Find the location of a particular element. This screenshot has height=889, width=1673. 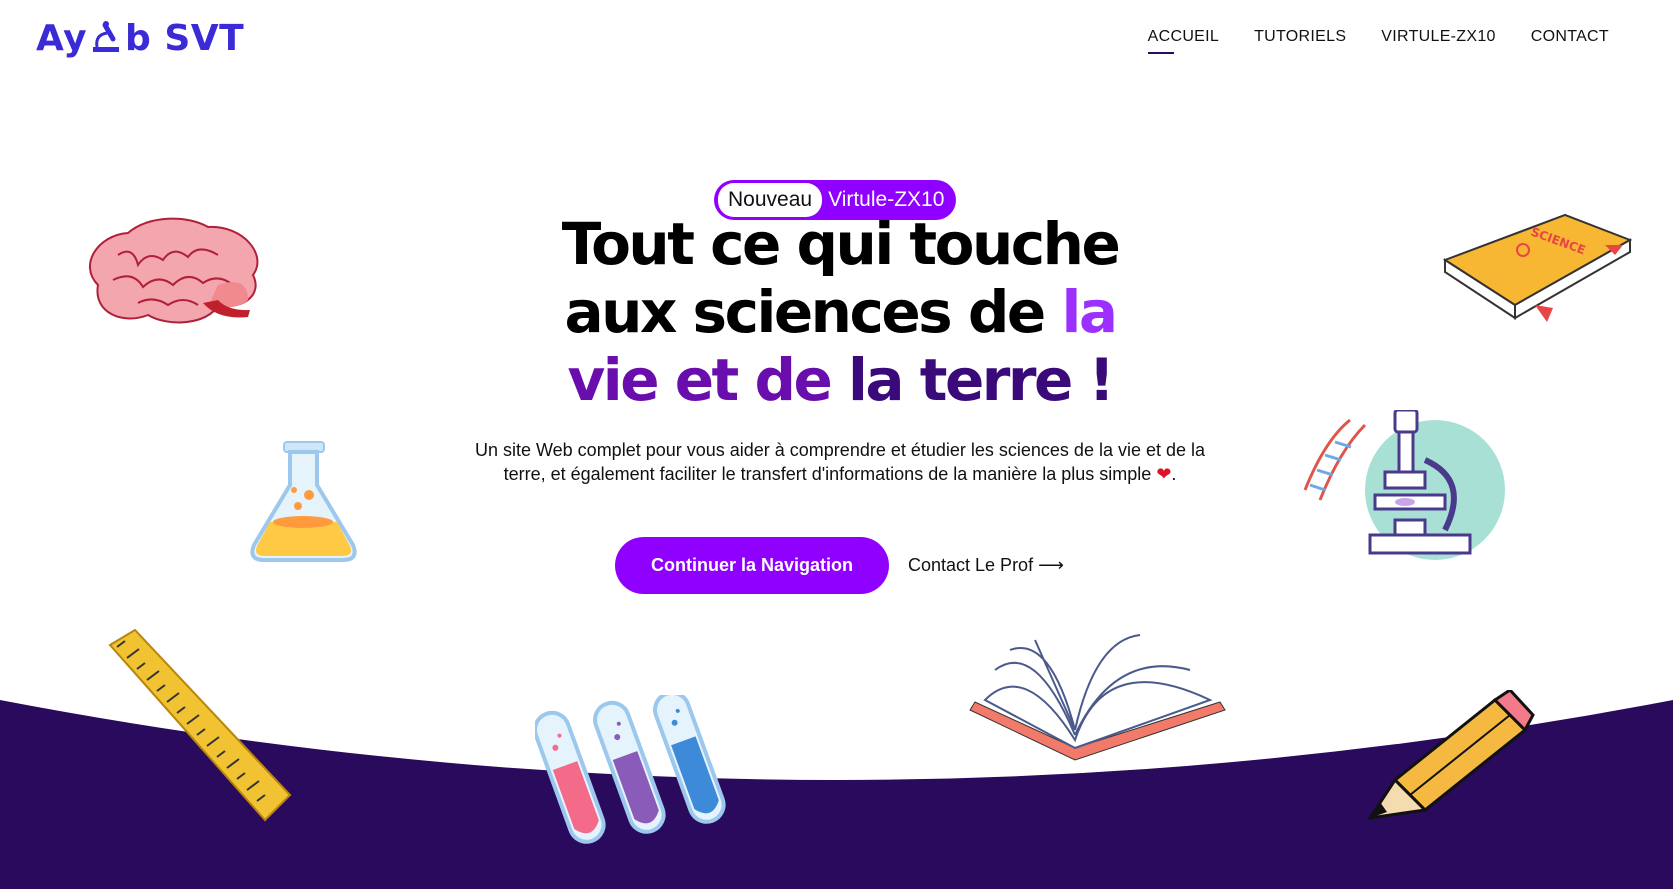

microscope-logo-icon is located at coordinates (106, 39).